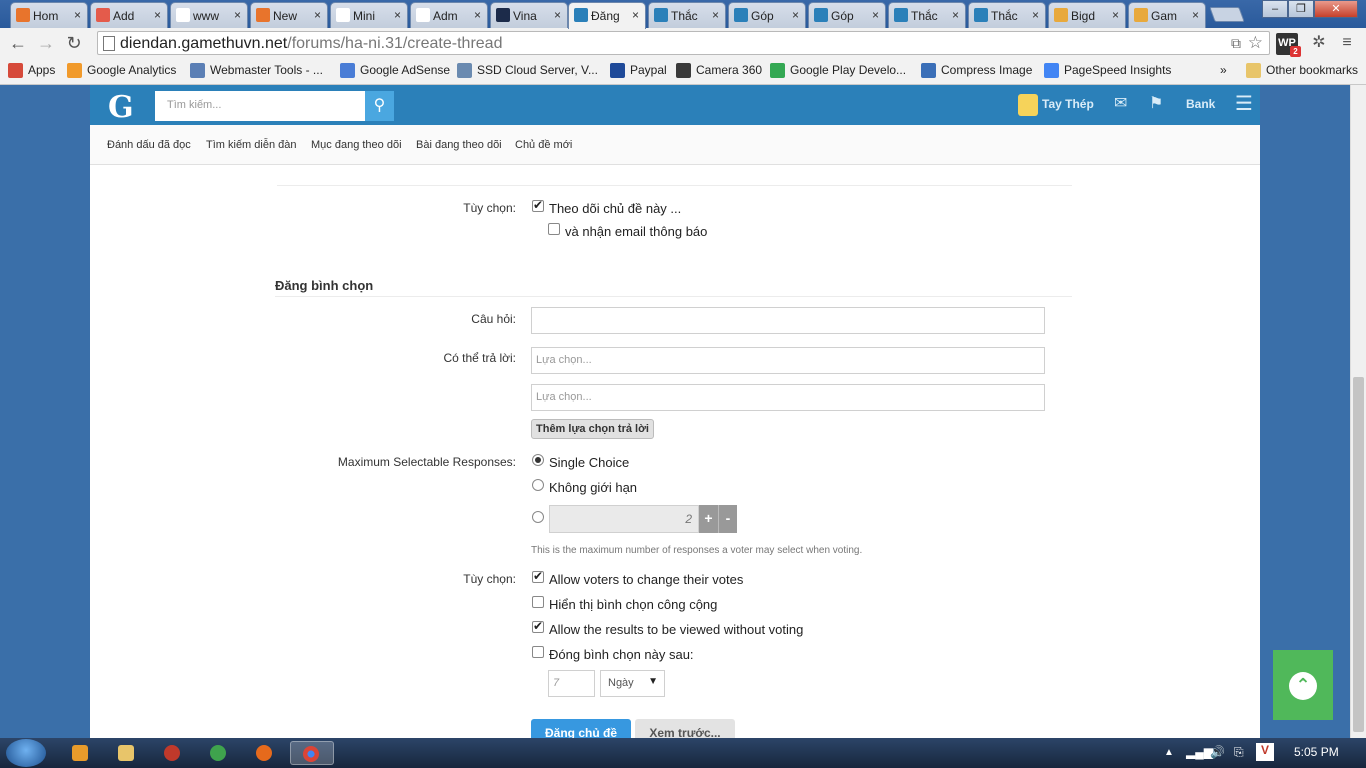  Describe the element at coordinates (129, 15) in the screenshot. I see `browser-tab: Add ×` at that location.